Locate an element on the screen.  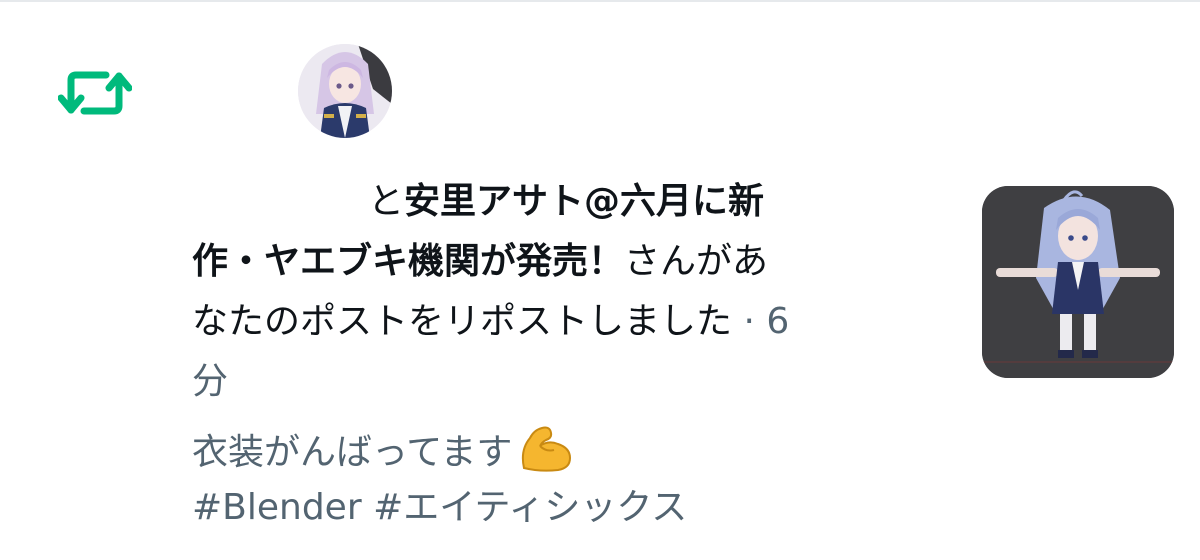
timestamp-unit: 分 is located at coordinates (210, 381).